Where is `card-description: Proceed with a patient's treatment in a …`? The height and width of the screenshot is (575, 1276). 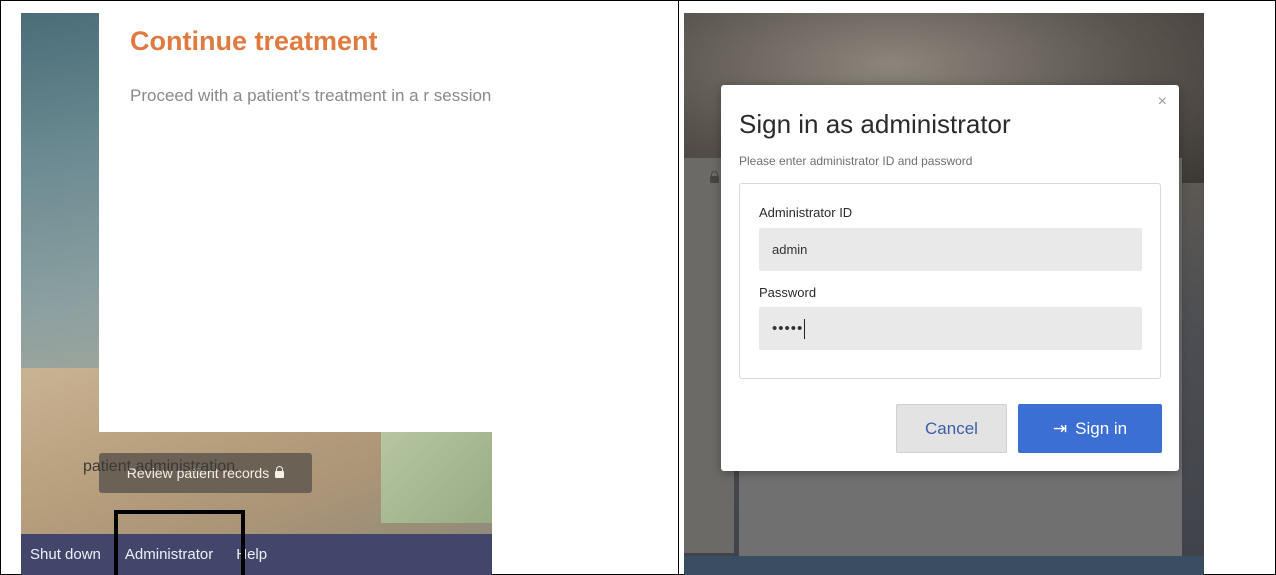
card-description: Proceed with a patient's treatment in a … is located at coordinates (311, 95).